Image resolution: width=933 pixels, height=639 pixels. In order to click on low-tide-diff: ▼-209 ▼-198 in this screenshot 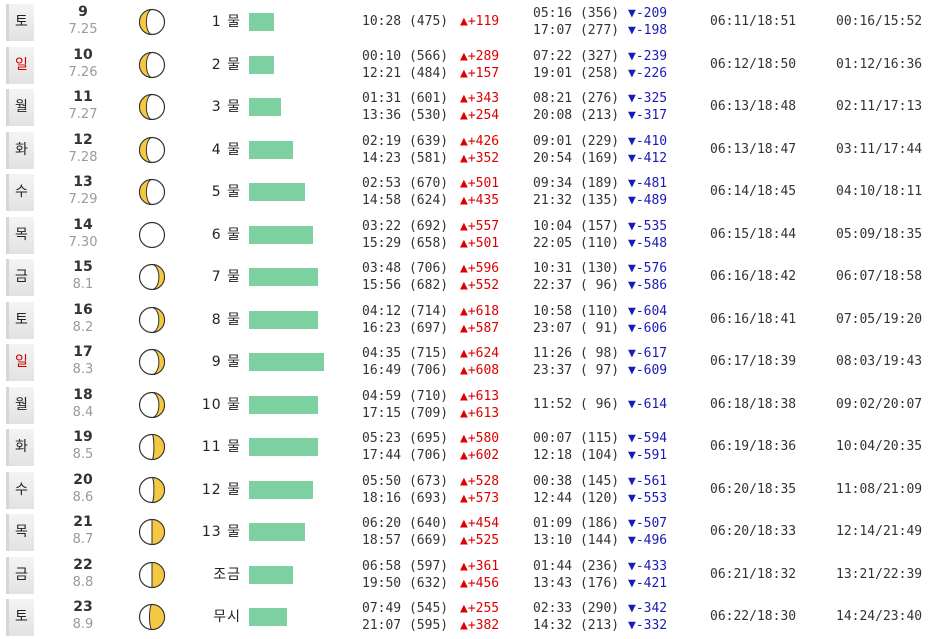, I will do `click(647, 22)`.